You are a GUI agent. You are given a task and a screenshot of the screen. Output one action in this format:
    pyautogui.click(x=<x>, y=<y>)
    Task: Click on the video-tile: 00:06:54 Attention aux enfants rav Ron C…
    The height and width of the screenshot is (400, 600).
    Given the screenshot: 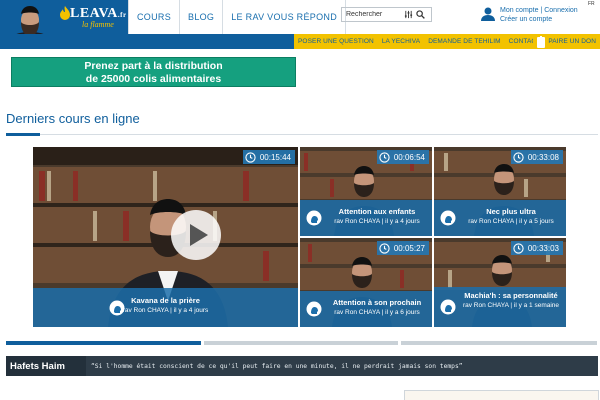 What is the action you would take?
    pyautogui.click(x=366, y=191)
    